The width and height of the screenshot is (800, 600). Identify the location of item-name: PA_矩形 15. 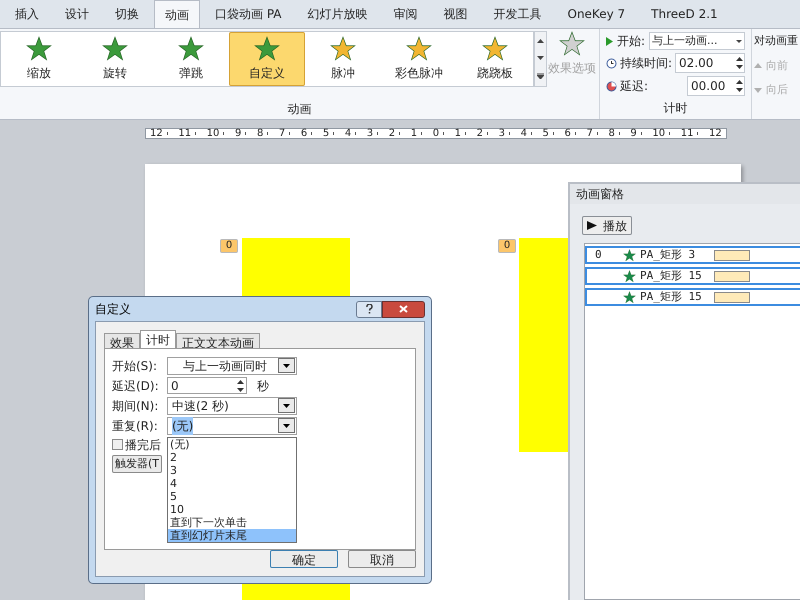
(671, 296).